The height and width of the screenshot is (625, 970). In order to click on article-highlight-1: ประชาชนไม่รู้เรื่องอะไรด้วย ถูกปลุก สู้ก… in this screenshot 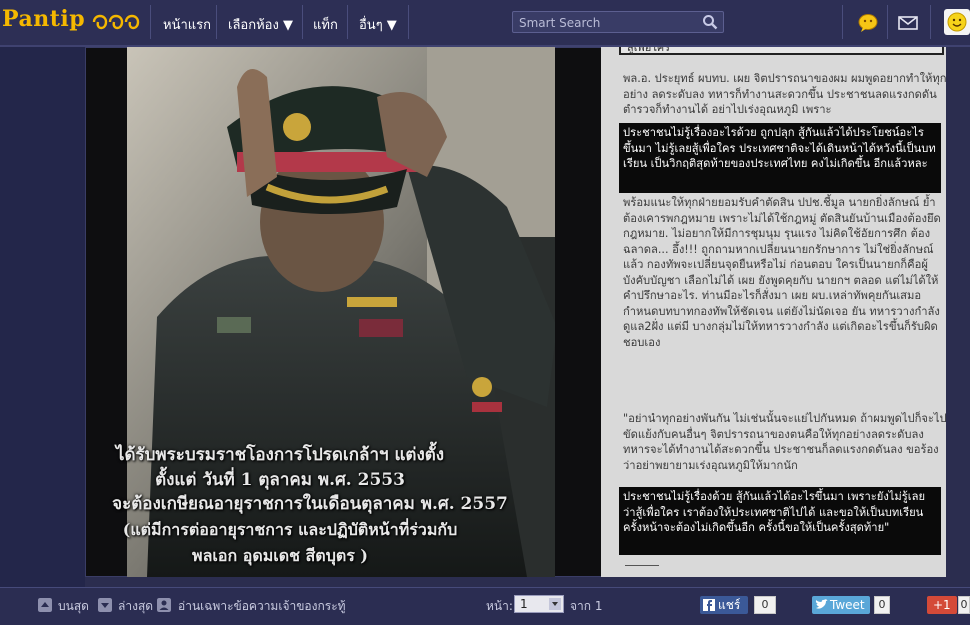, I will do `click(780, 158)`.